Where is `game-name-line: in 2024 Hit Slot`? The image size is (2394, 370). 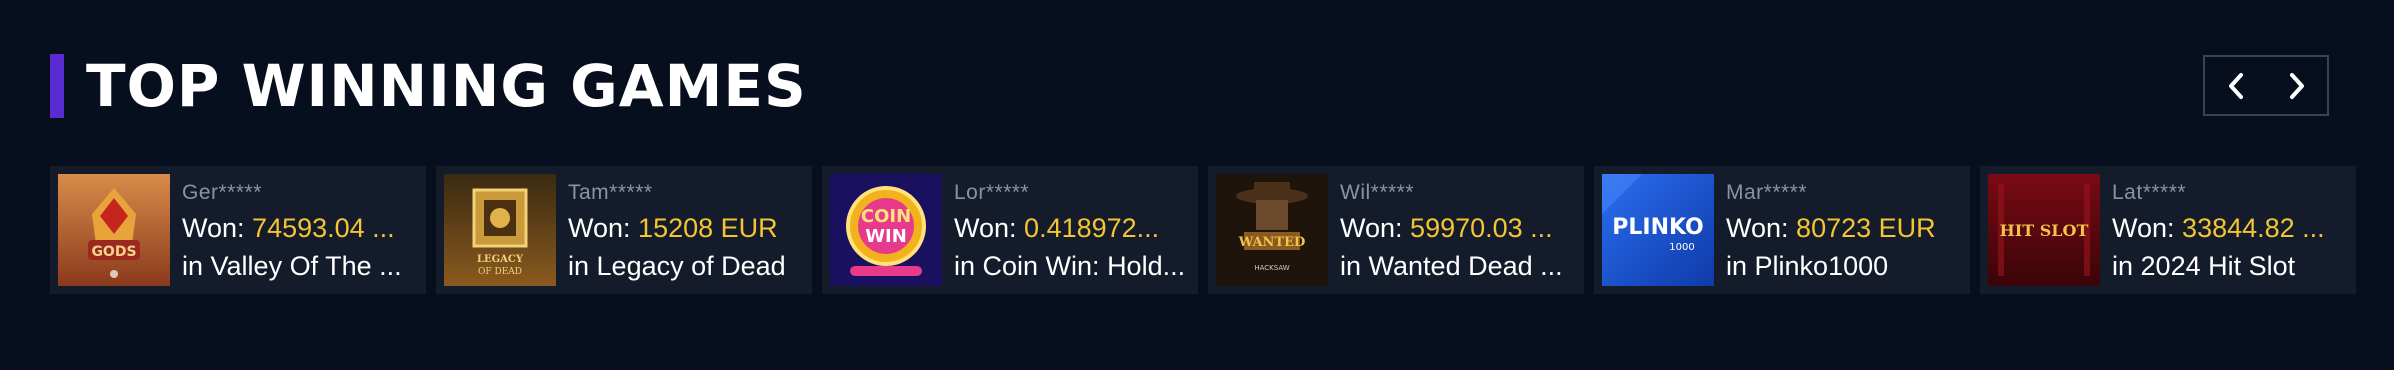
game-name-line: in 2024 Hit Slot is located at coordinates (2229, 266).